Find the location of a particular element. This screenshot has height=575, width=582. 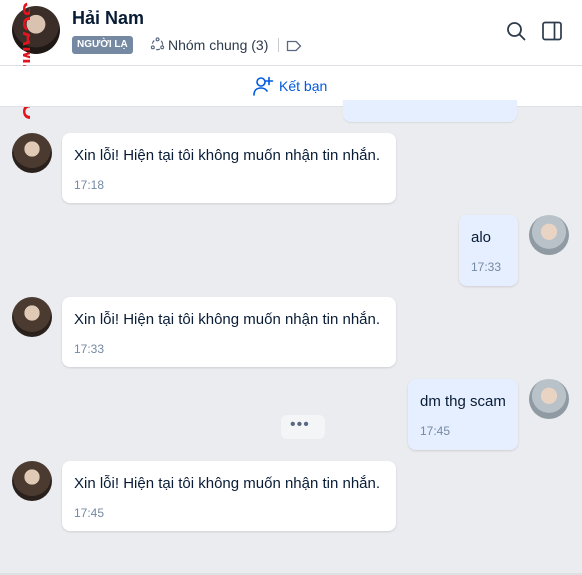

scam-watermark: SCAM.INFO is located at coordinates (24, 61).